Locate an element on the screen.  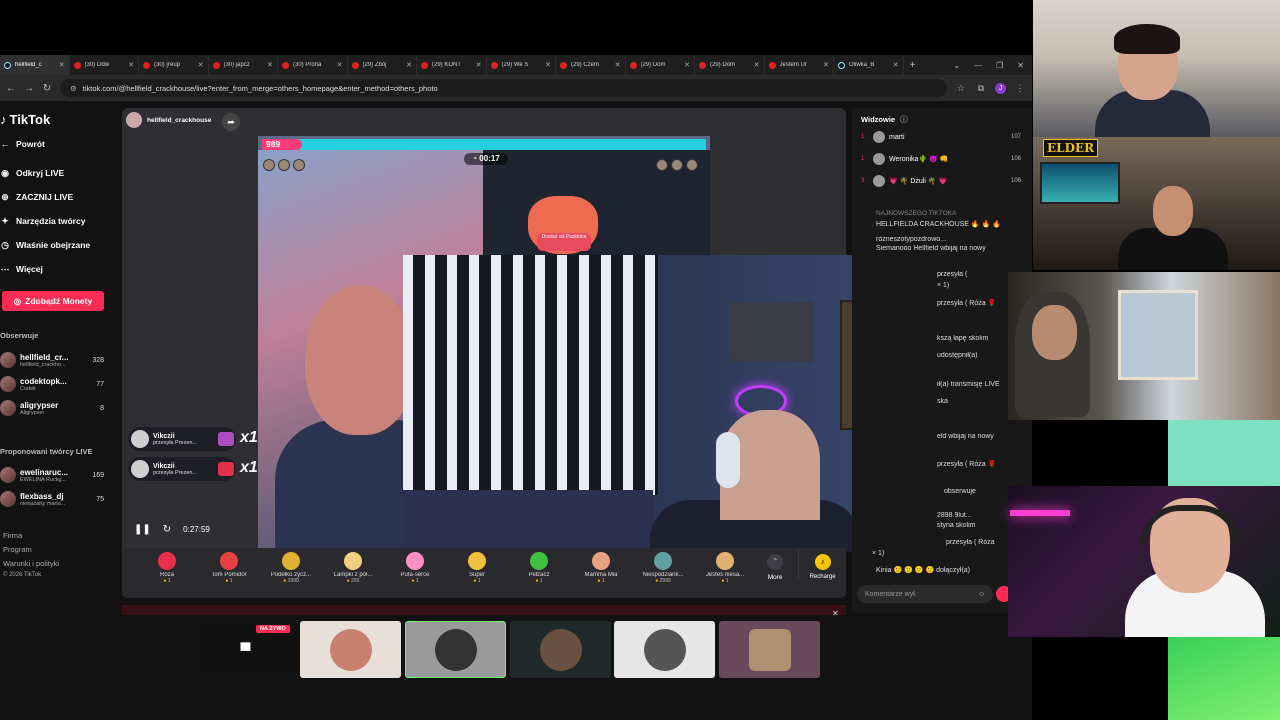
sidebar-item-5: ⋯ Więcej is located at coordinates (21, 269).